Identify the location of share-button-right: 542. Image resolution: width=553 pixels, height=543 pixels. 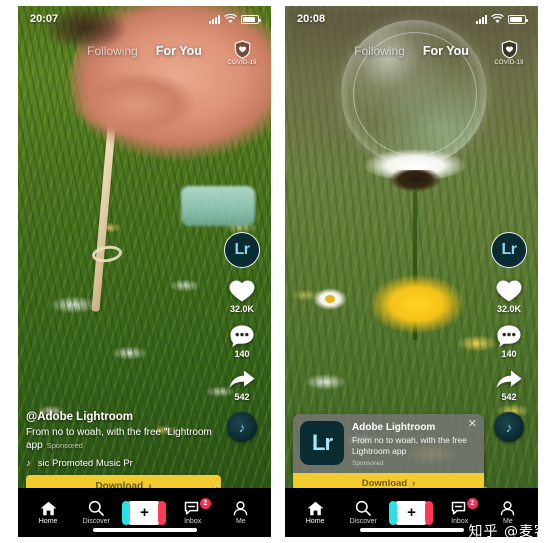
(509, 385).